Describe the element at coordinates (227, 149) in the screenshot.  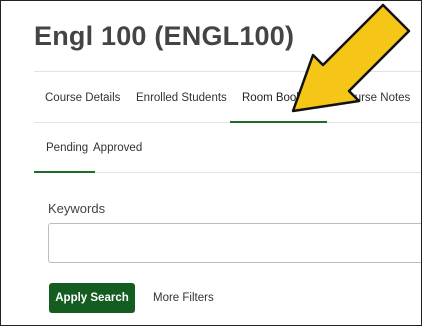
I see `status-subtabs: Pending Approved` at that location.